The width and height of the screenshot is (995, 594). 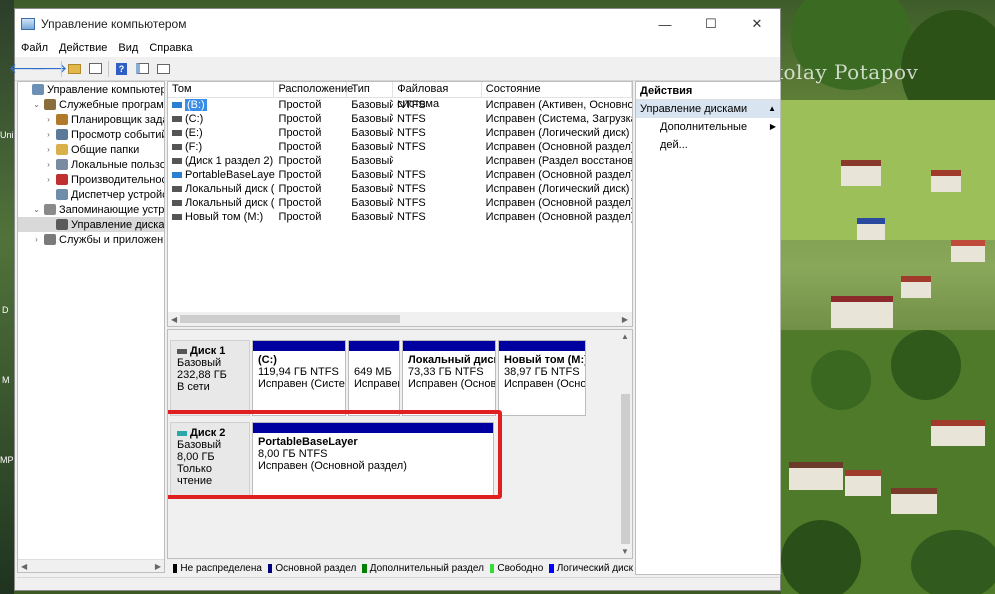 What do you see at coordinates (91, 565) in the screenshot?
I see `tree-horizontal-scrollbar: ◀ ▶` at bounding box center [91, 565].